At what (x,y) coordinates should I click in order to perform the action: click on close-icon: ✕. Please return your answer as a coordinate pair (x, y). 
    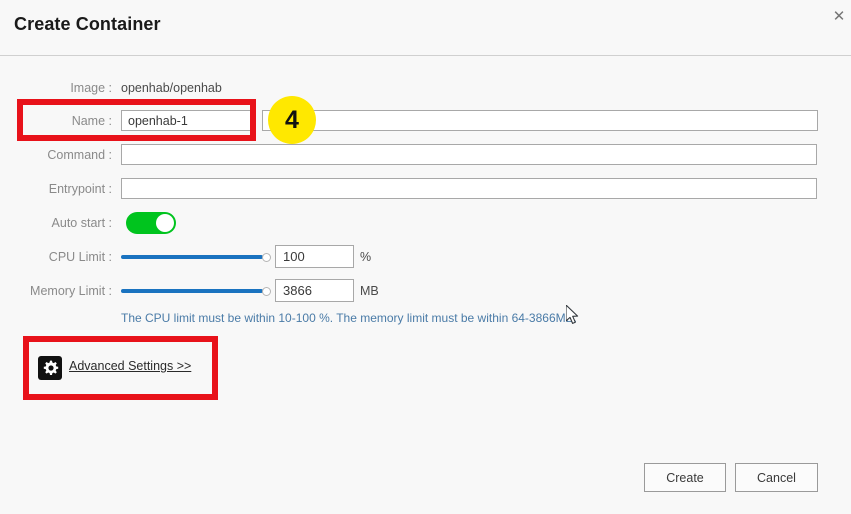
    Looking at the image, I should click on (839, 17).